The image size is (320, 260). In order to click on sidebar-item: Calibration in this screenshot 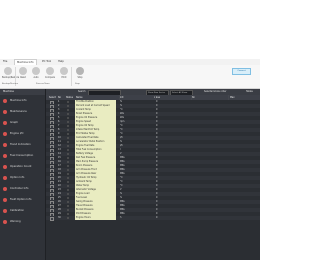, I will do `click(23, 210)`.